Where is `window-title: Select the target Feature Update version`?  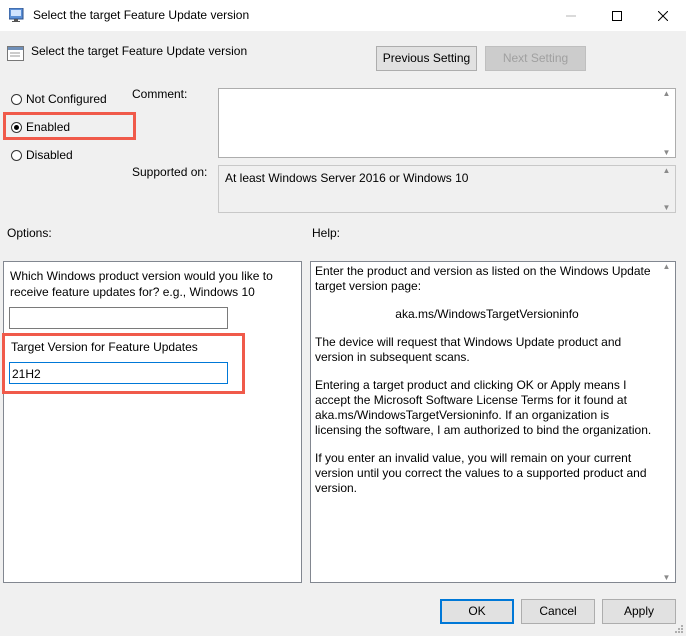 window-title: Select the target Feature Update version is located at coordinates (141, 15).